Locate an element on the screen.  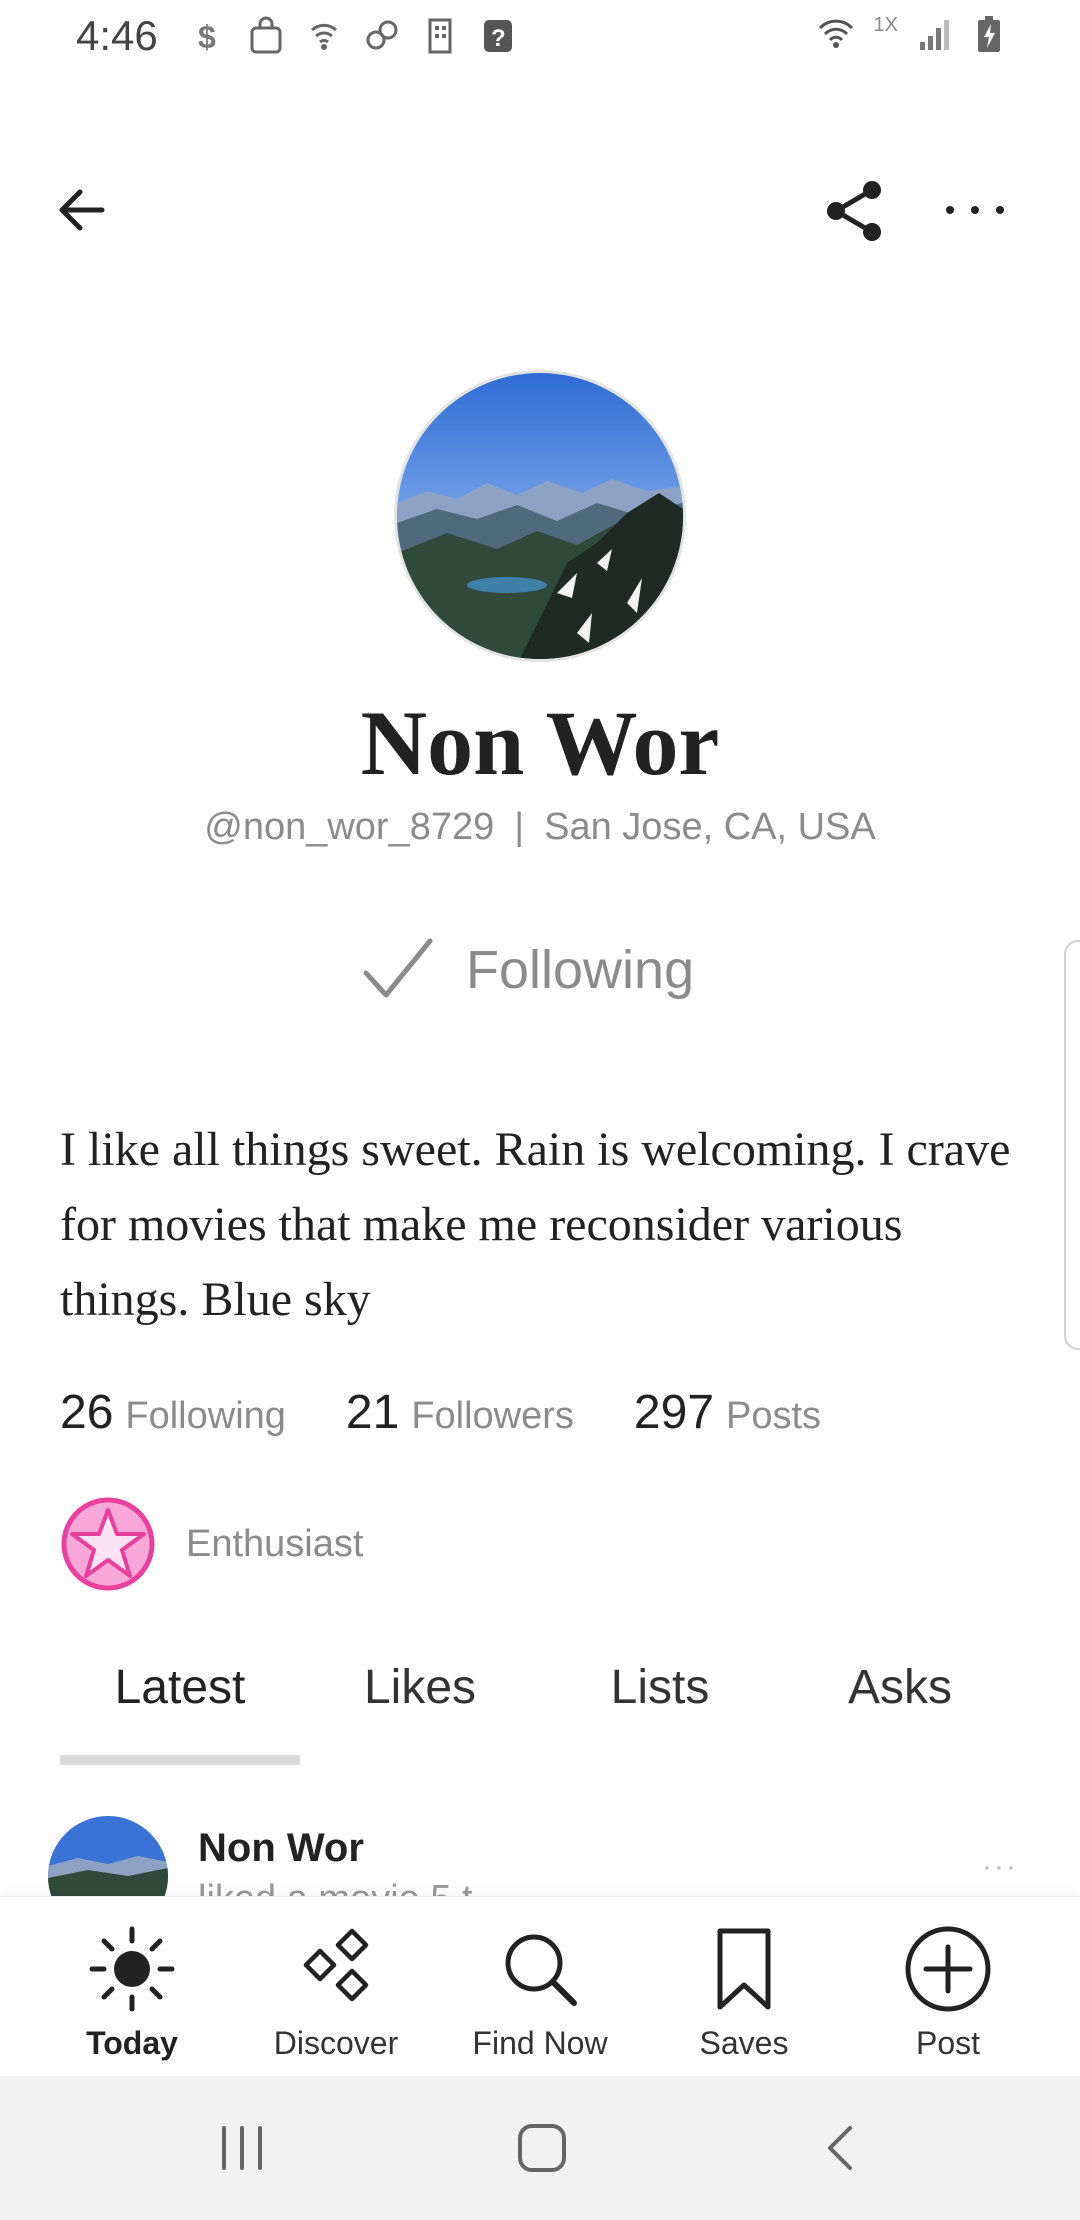
stat-followers: 21 Followers is located at coordinates (460, 1412).